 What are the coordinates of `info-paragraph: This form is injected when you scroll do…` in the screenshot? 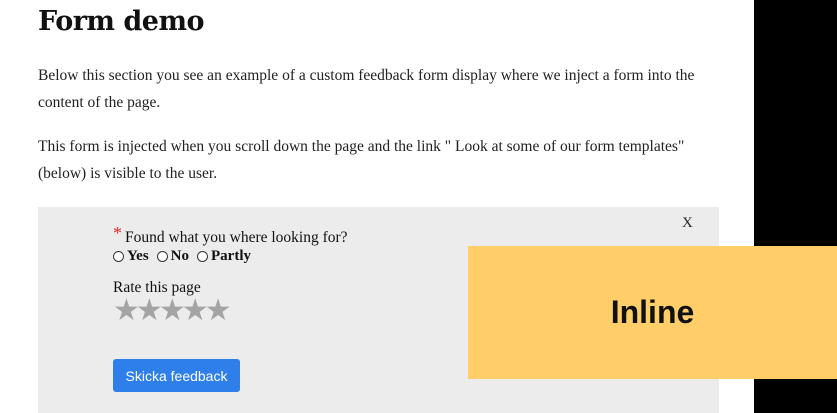 It's located at (361, 160).